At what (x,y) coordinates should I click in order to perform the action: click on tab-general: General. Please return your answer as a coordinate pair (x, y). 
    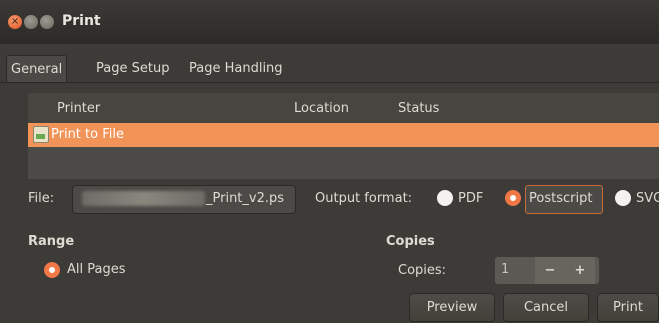
    Looking at the image, I should click on (37, 69).